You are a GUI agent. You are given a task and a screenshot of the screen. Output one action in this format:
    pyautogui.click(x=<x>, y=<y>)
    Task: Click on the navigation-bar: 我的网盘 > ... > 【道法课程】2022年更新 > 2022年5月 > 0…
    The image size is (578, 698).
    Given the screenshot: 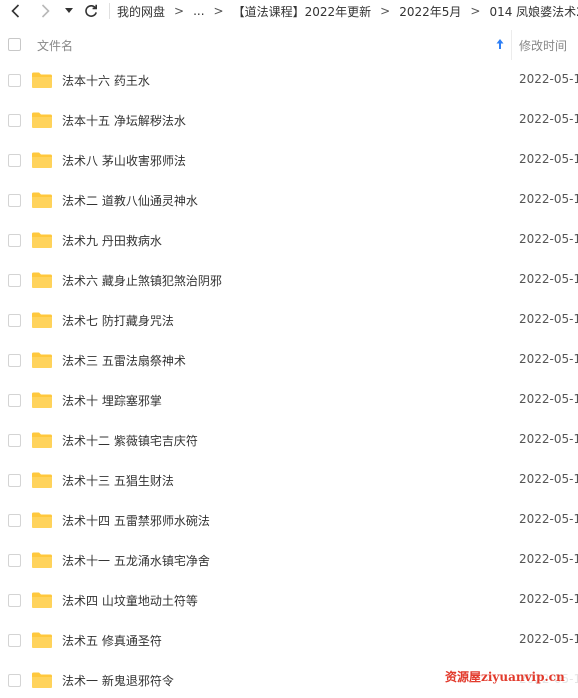 What is the action you would take?
    pyautogui.click(x=289, y=11)
    